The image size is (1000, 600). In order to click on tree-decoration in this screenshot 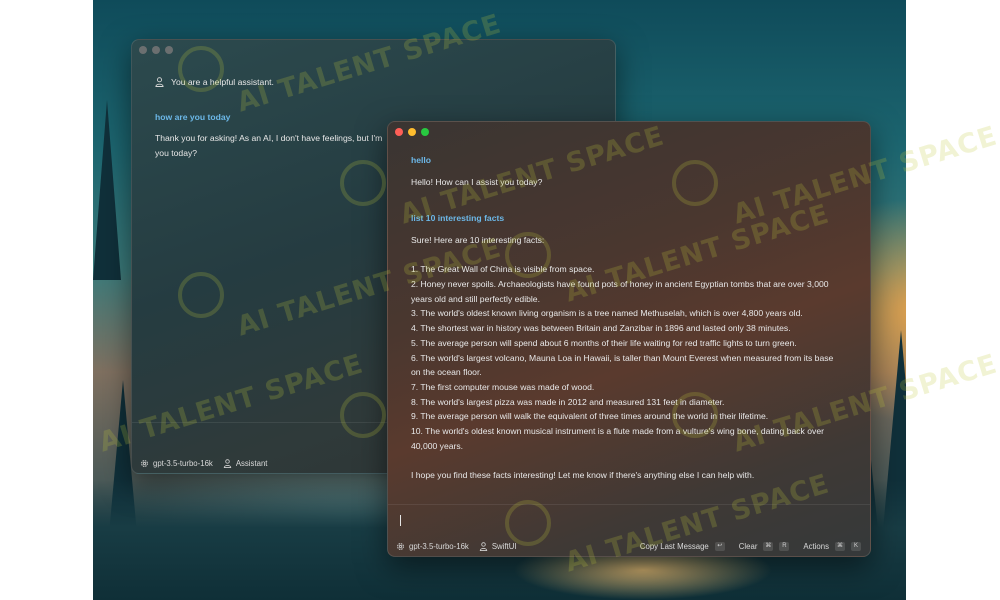, I will do `click(107, 190)`.